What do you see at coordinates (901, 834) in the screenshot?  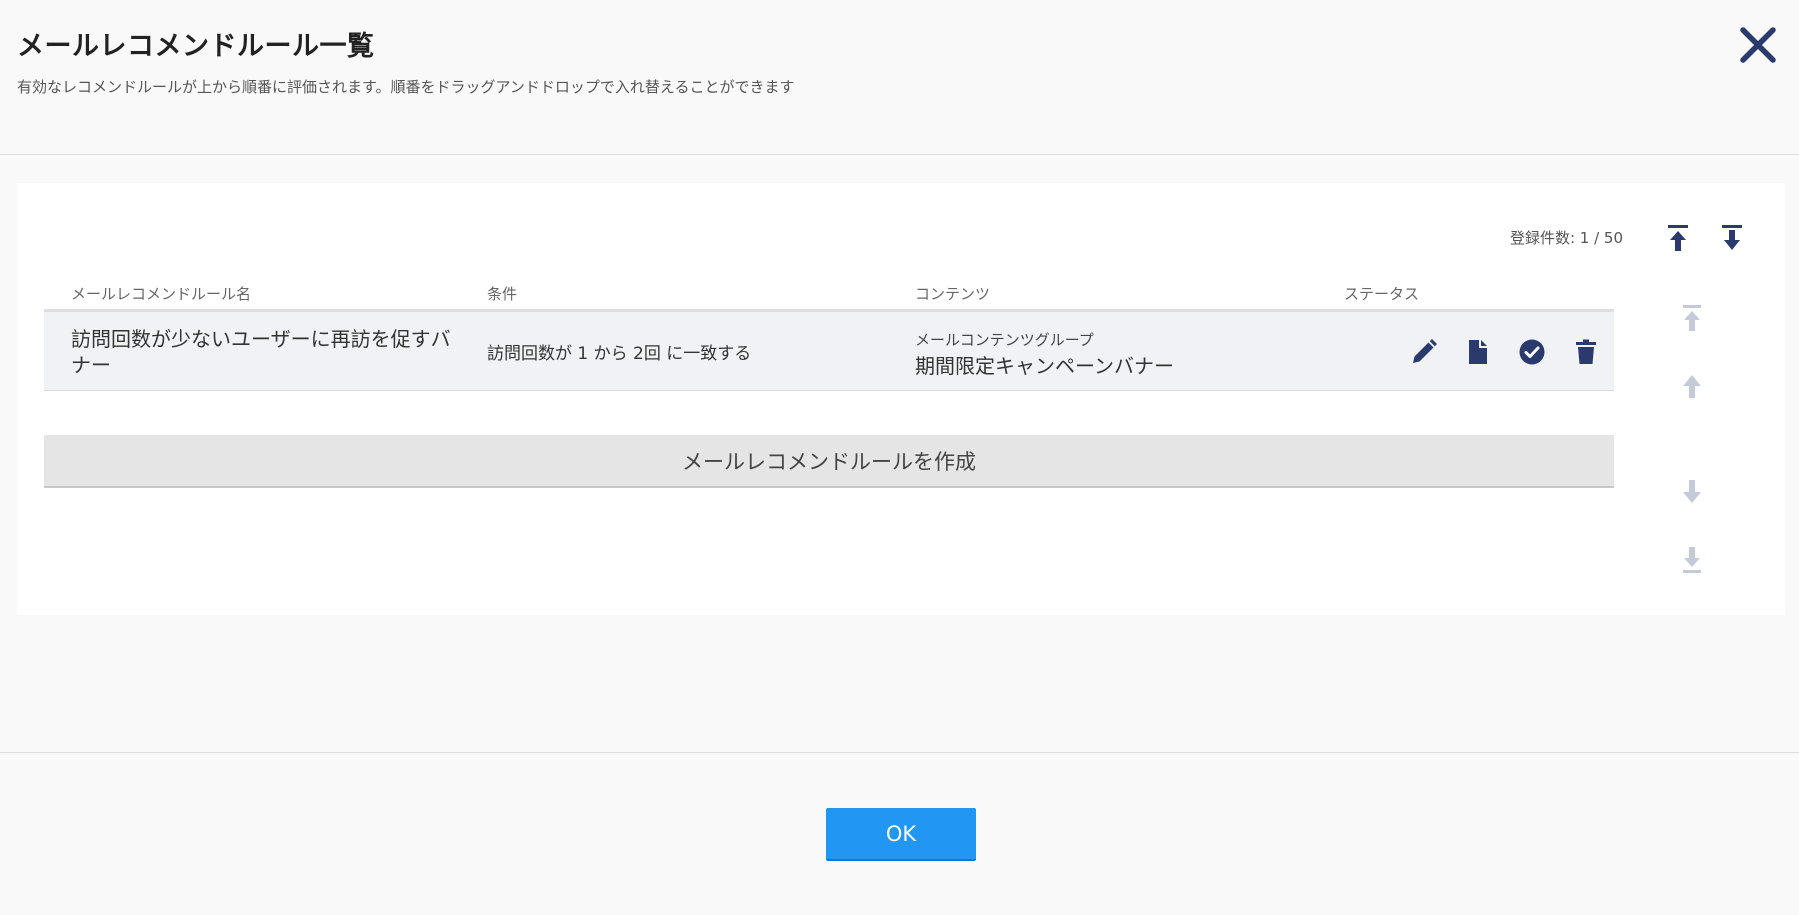 I see `ok-button: OK` at bounding box center [901, 834].